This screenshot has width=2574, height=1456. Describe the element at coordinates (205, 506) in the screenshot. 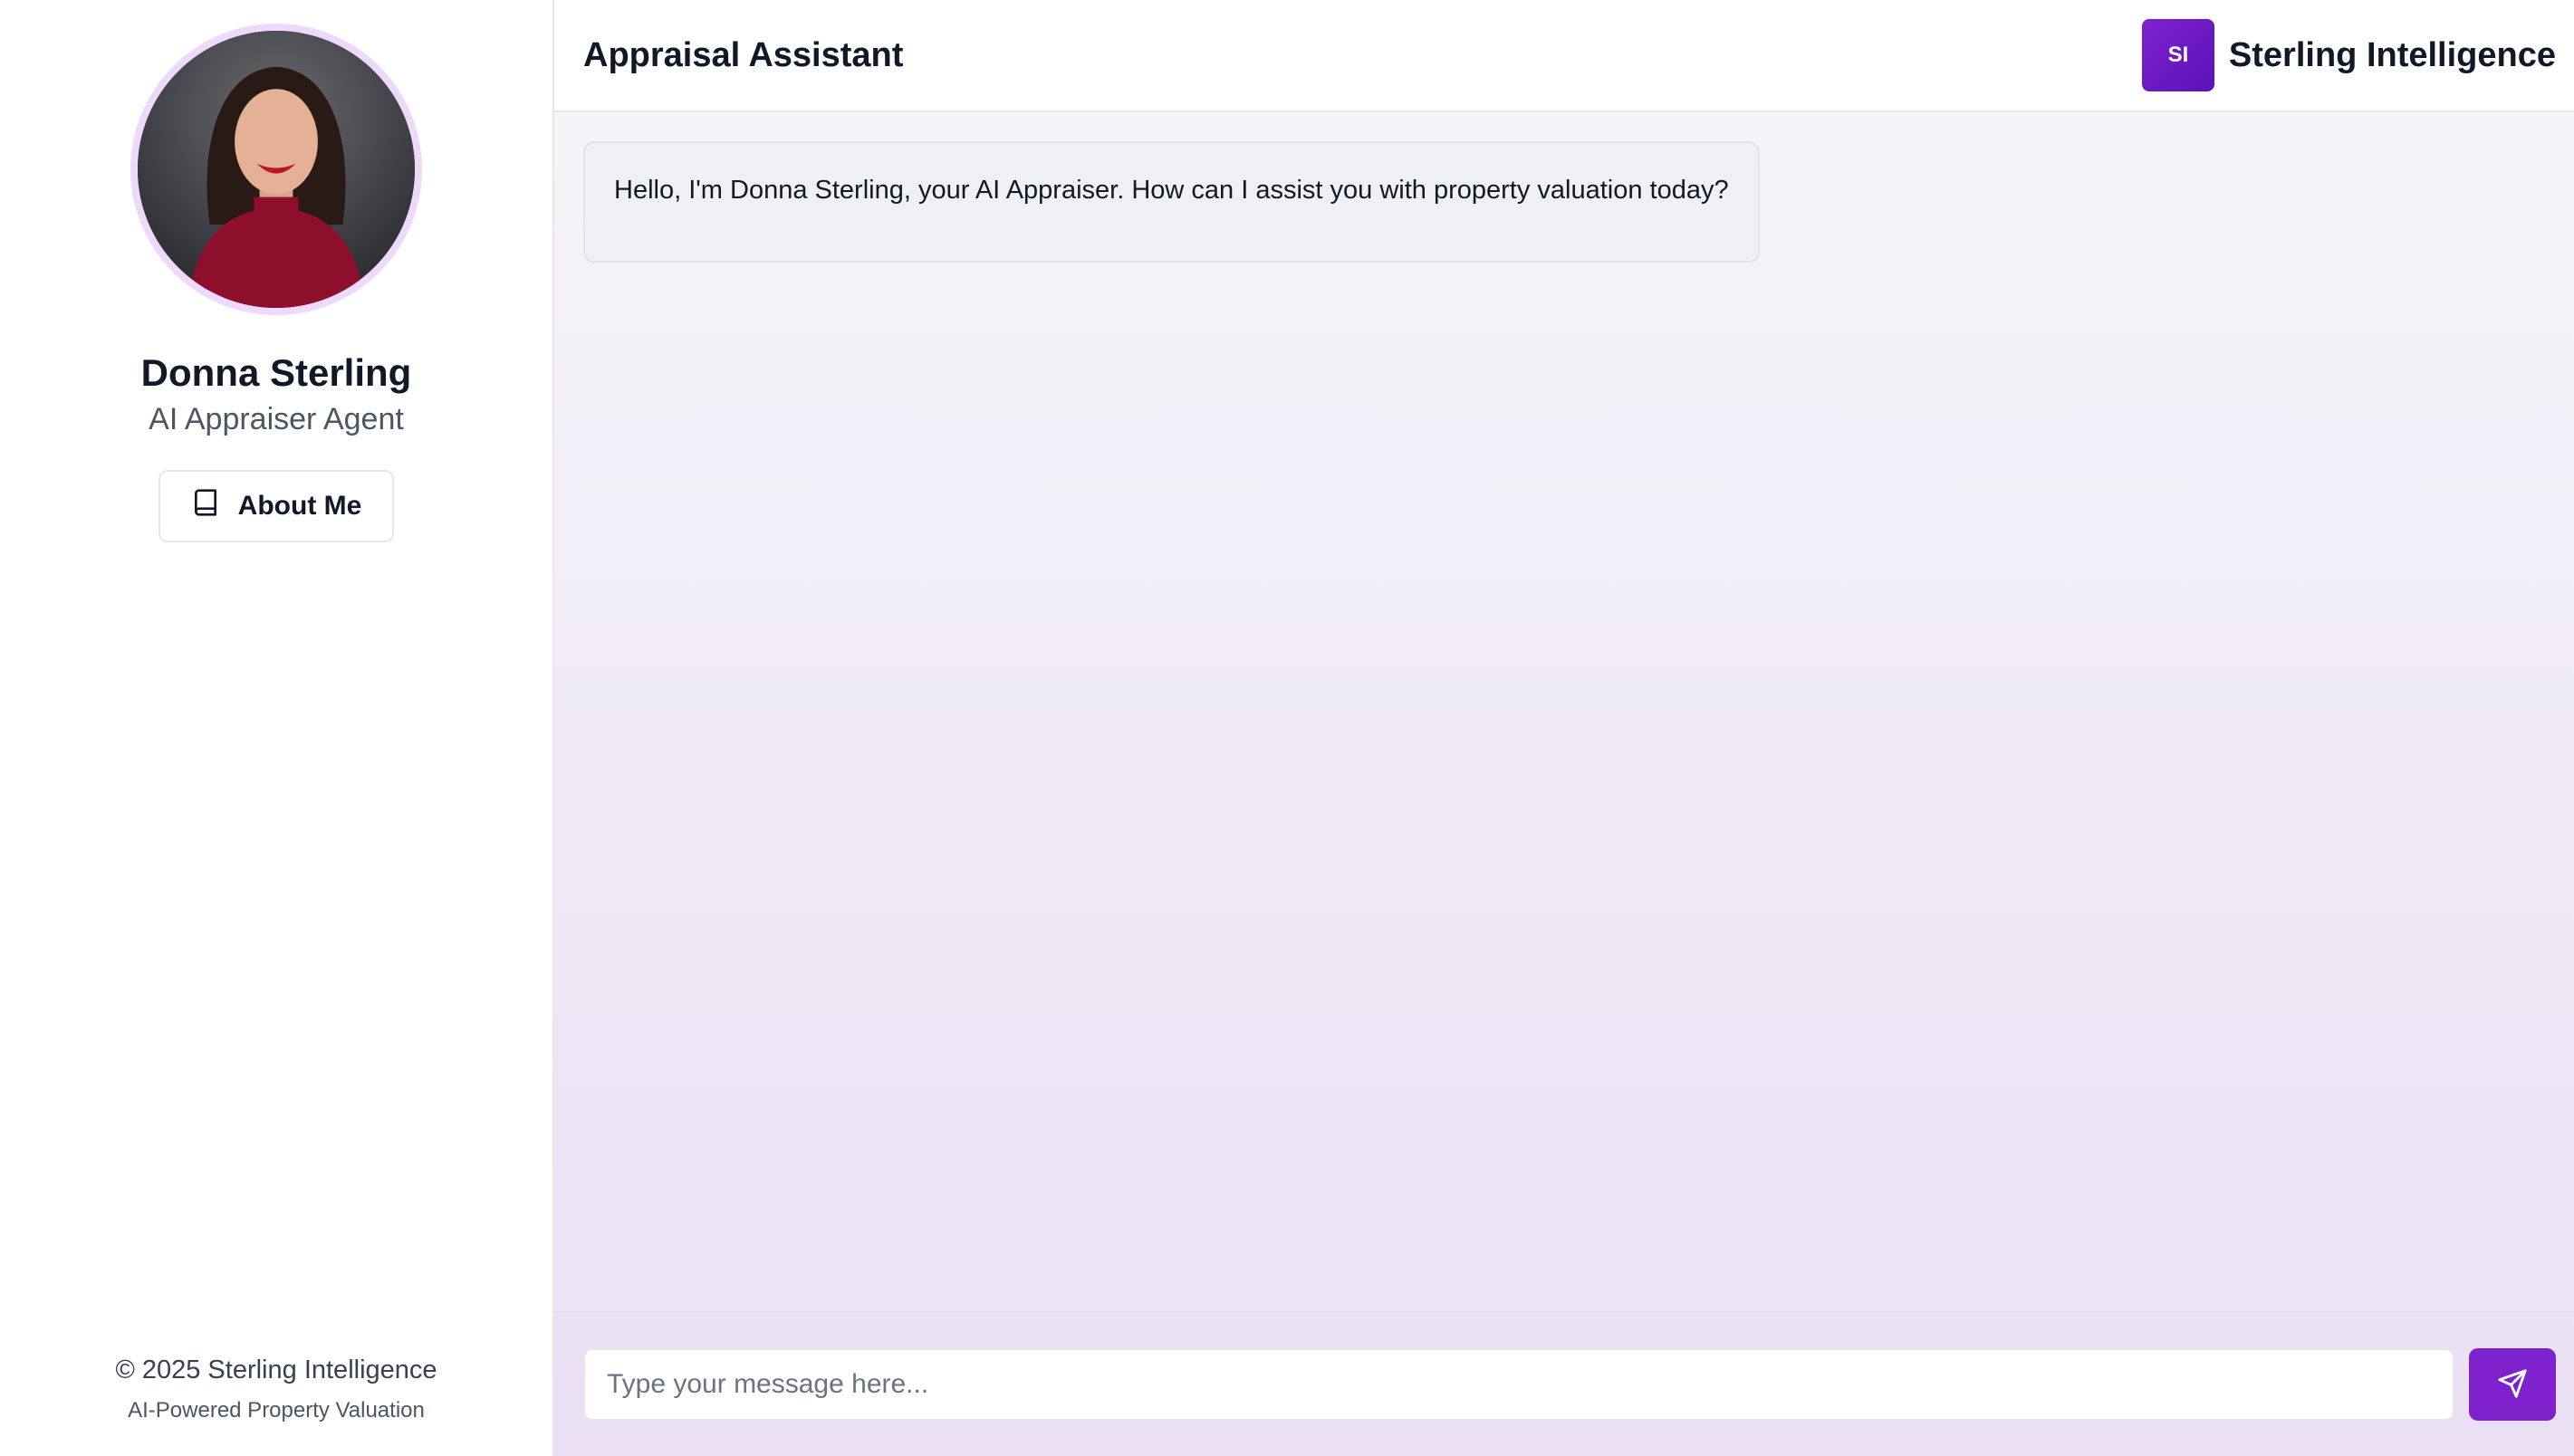

I see `book-icon` at that location.